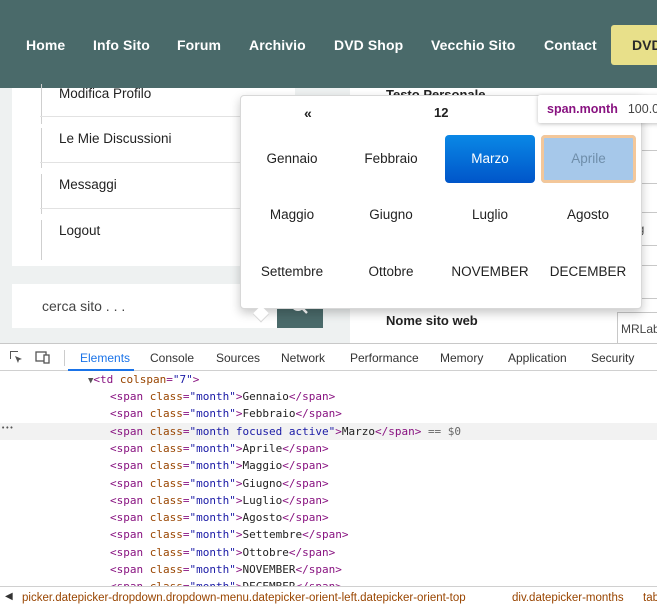 The width and height of the screenshot is (657, 609). What do you see at coordinates (391, 272) in the screenshot?
I see `month-ottobre: Ottobre` at bounding box center [391, 272].